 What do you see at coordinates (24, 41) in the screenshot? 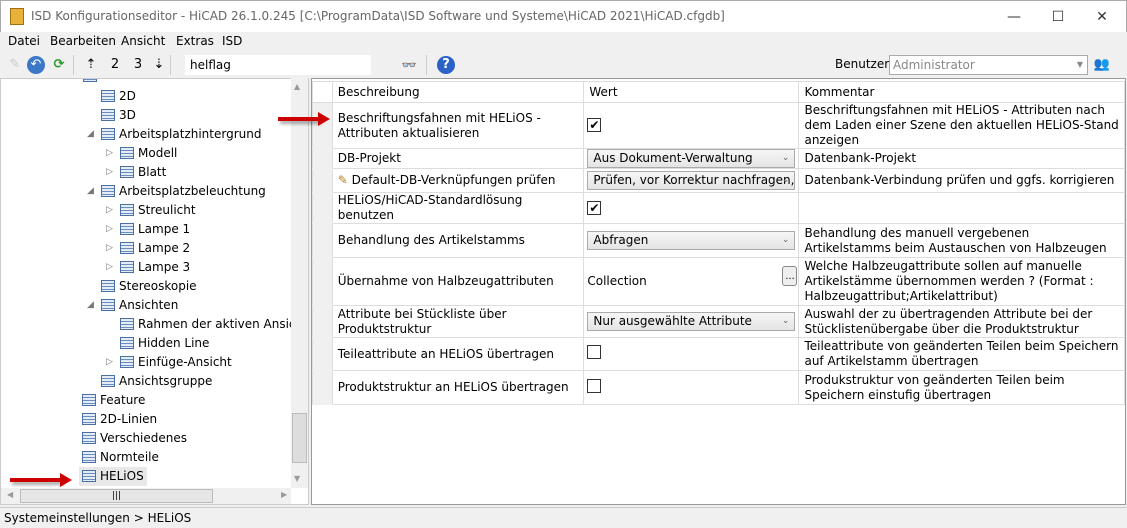
I see `menu-datei: Datei` at bounding box center [24, 41].